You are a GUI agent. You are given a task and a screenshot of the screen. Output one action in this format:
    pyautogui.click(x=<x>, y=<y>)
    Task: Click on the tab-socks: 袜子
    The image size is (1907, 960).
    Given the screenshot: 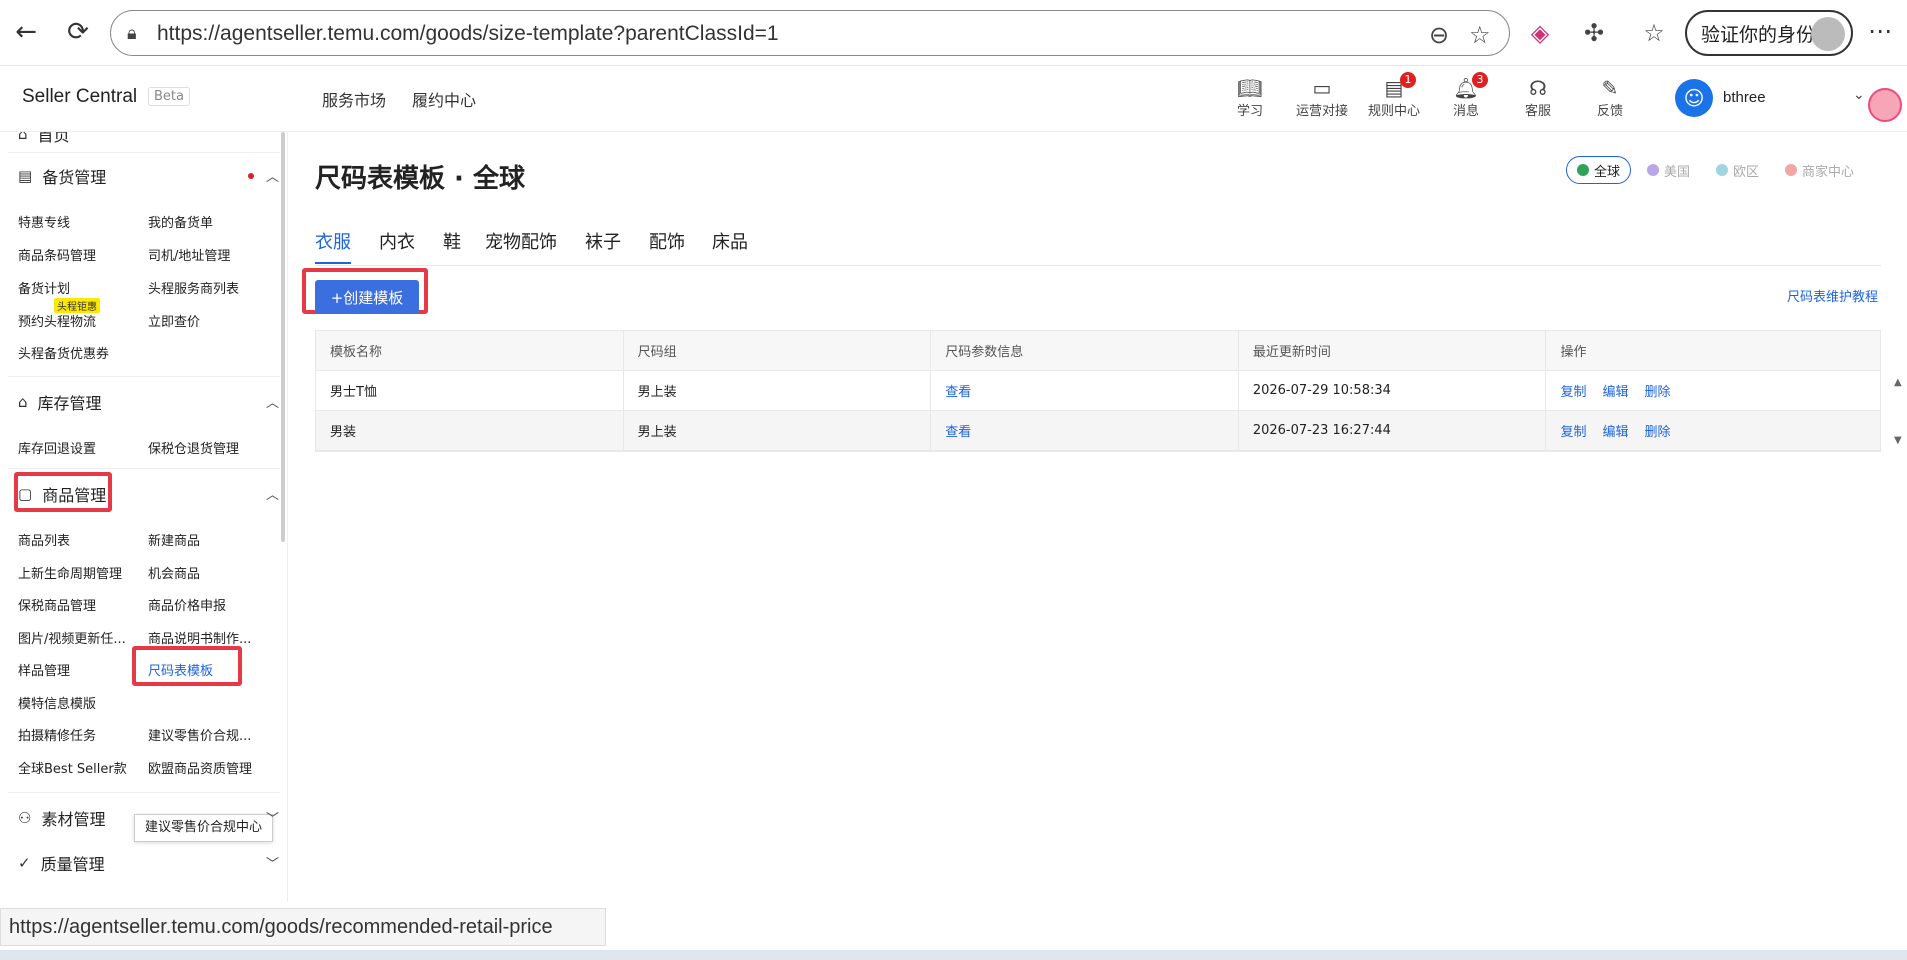 What is the action you would take?
    pyautogui.click(x=603, y=241)
    